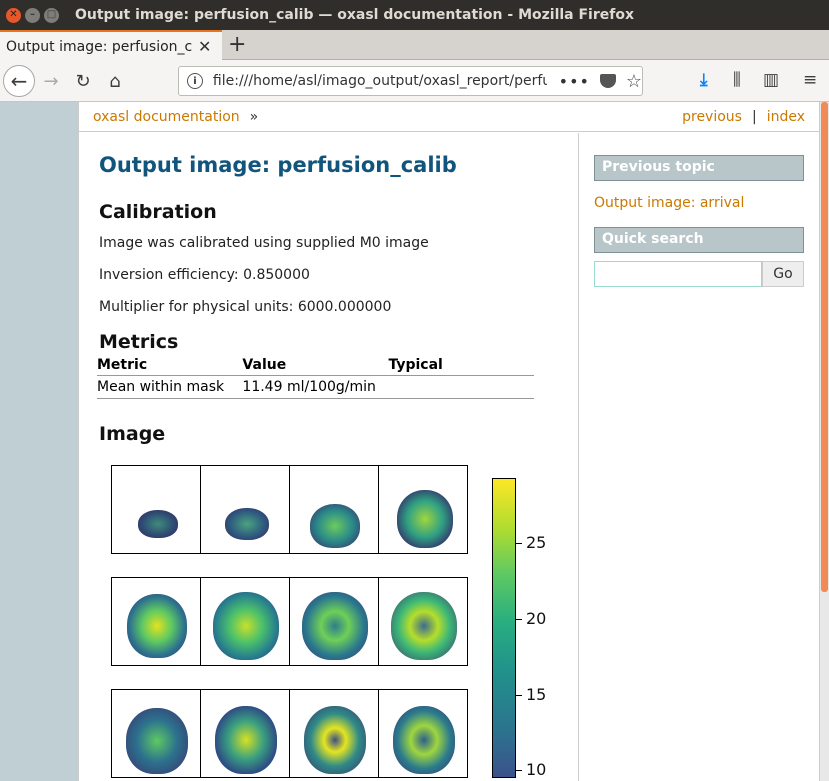  Describe the element at coordinates (536, 769) in the screenshot. I see `colorbar-tick-label: 10` at that location.